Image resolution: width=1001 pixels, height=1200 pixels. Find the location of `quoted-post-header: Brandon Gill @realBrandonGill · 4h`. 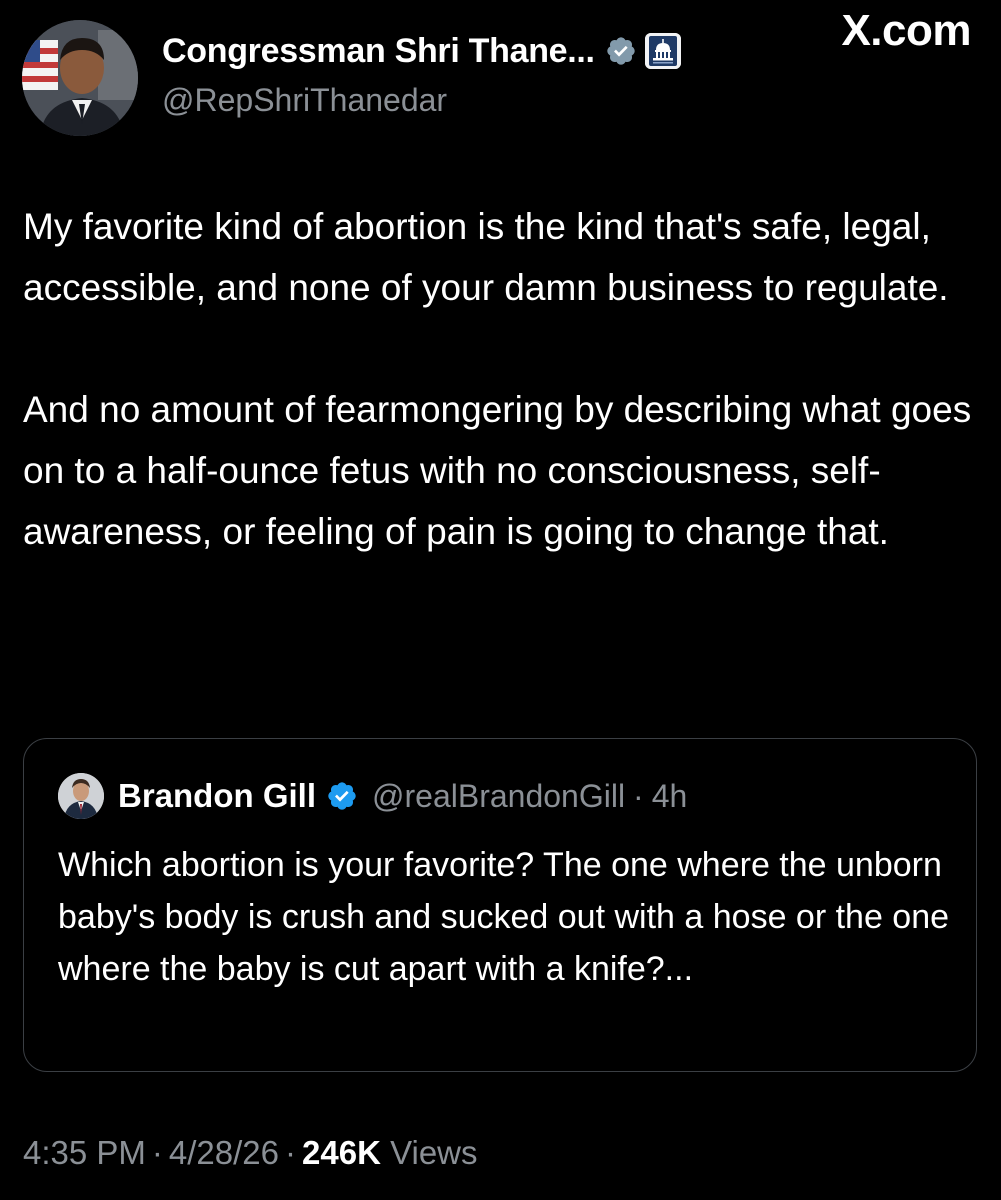

quoted-post-header: Brandon Gill @realBrandonGill · 4h is located at coordinates (372, 796).